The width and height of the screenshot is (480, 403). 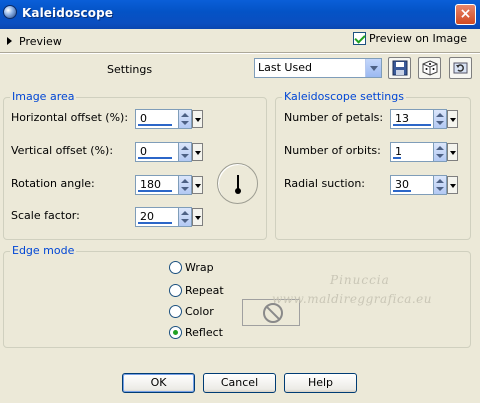 What do you see at coordinates (157, 185) in the screenshot?
I see `rotation-angle-input: 180` at bounding box center [157, 185].